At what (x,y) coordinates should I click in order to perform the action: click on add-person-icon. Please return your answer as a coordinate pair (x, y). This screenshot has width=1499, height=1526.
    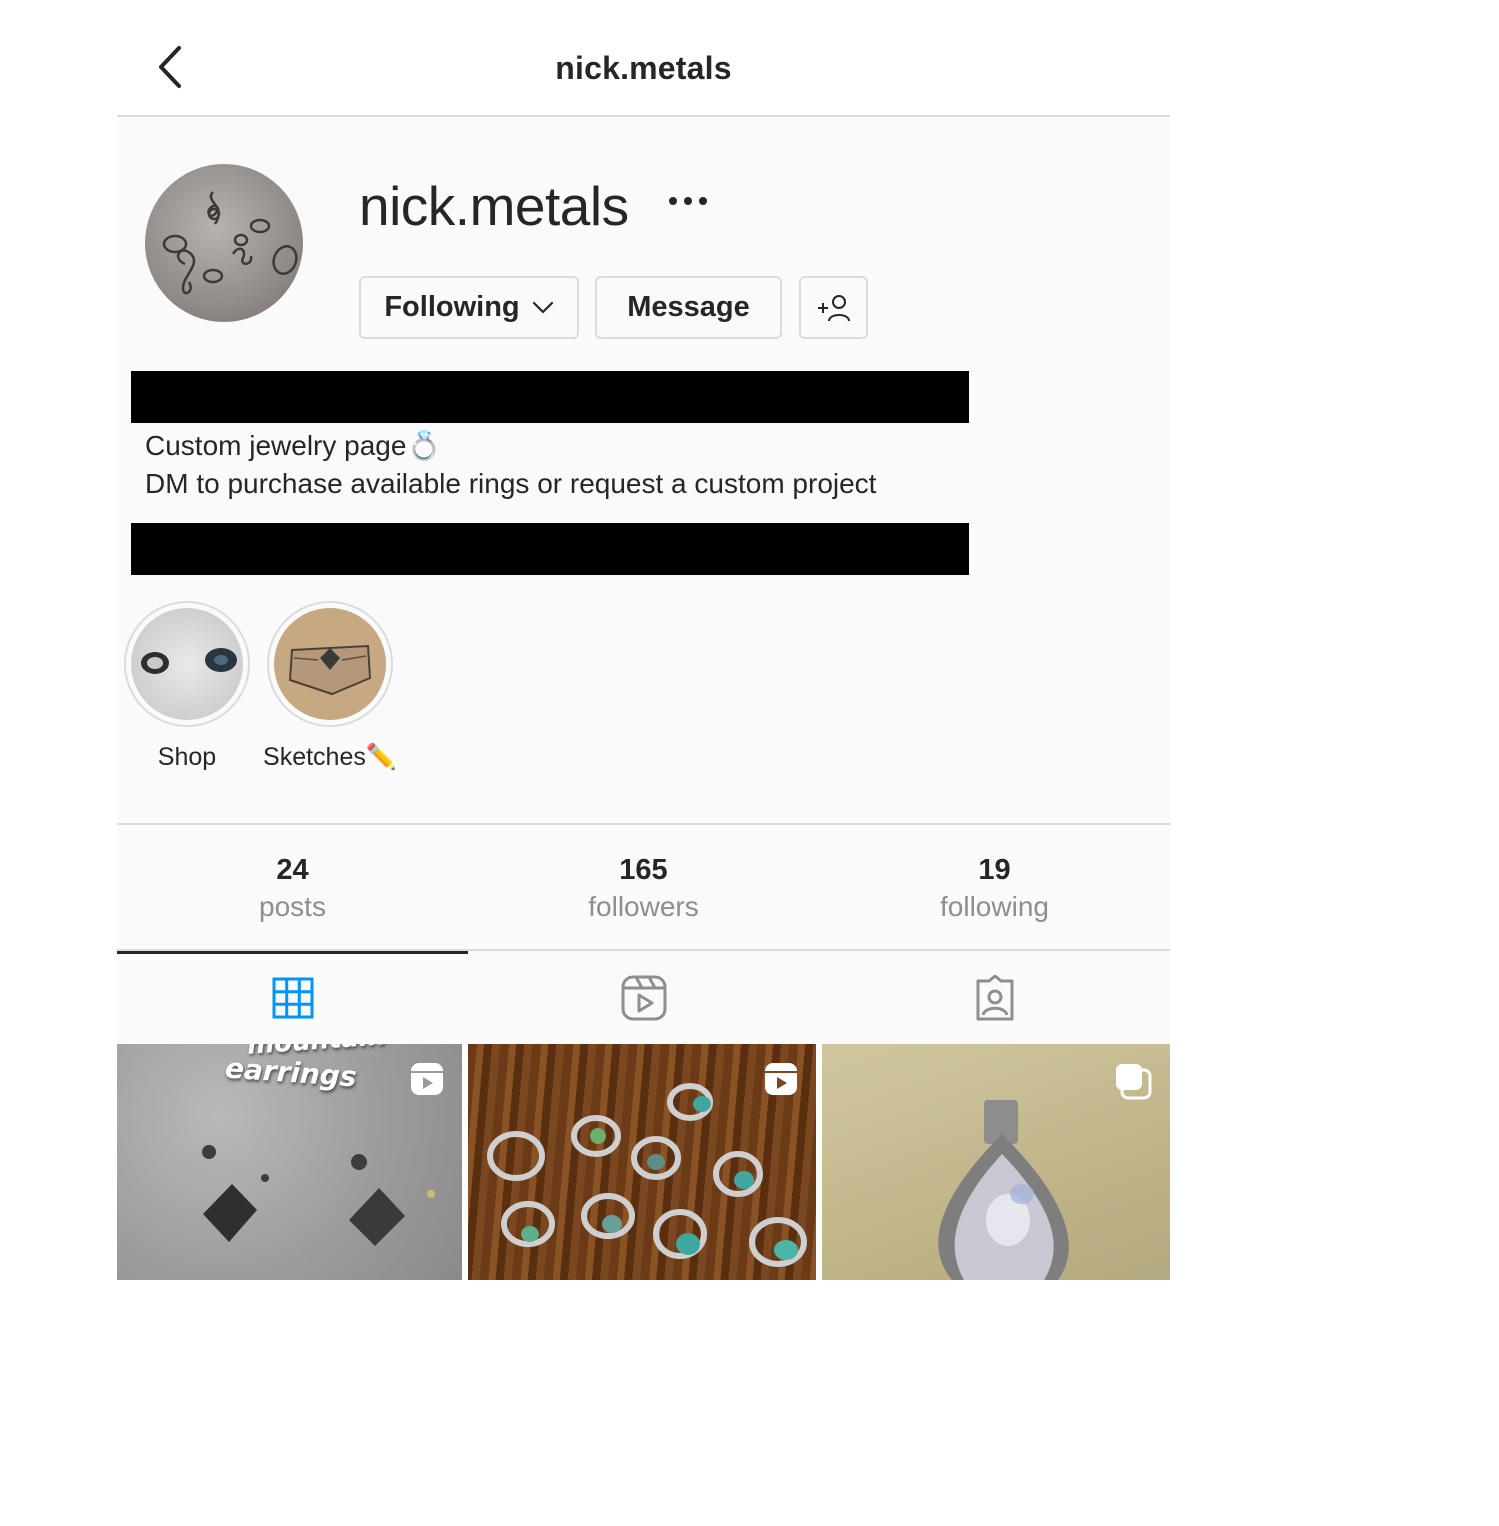
    Looking at the image, I should click on (833, 307).